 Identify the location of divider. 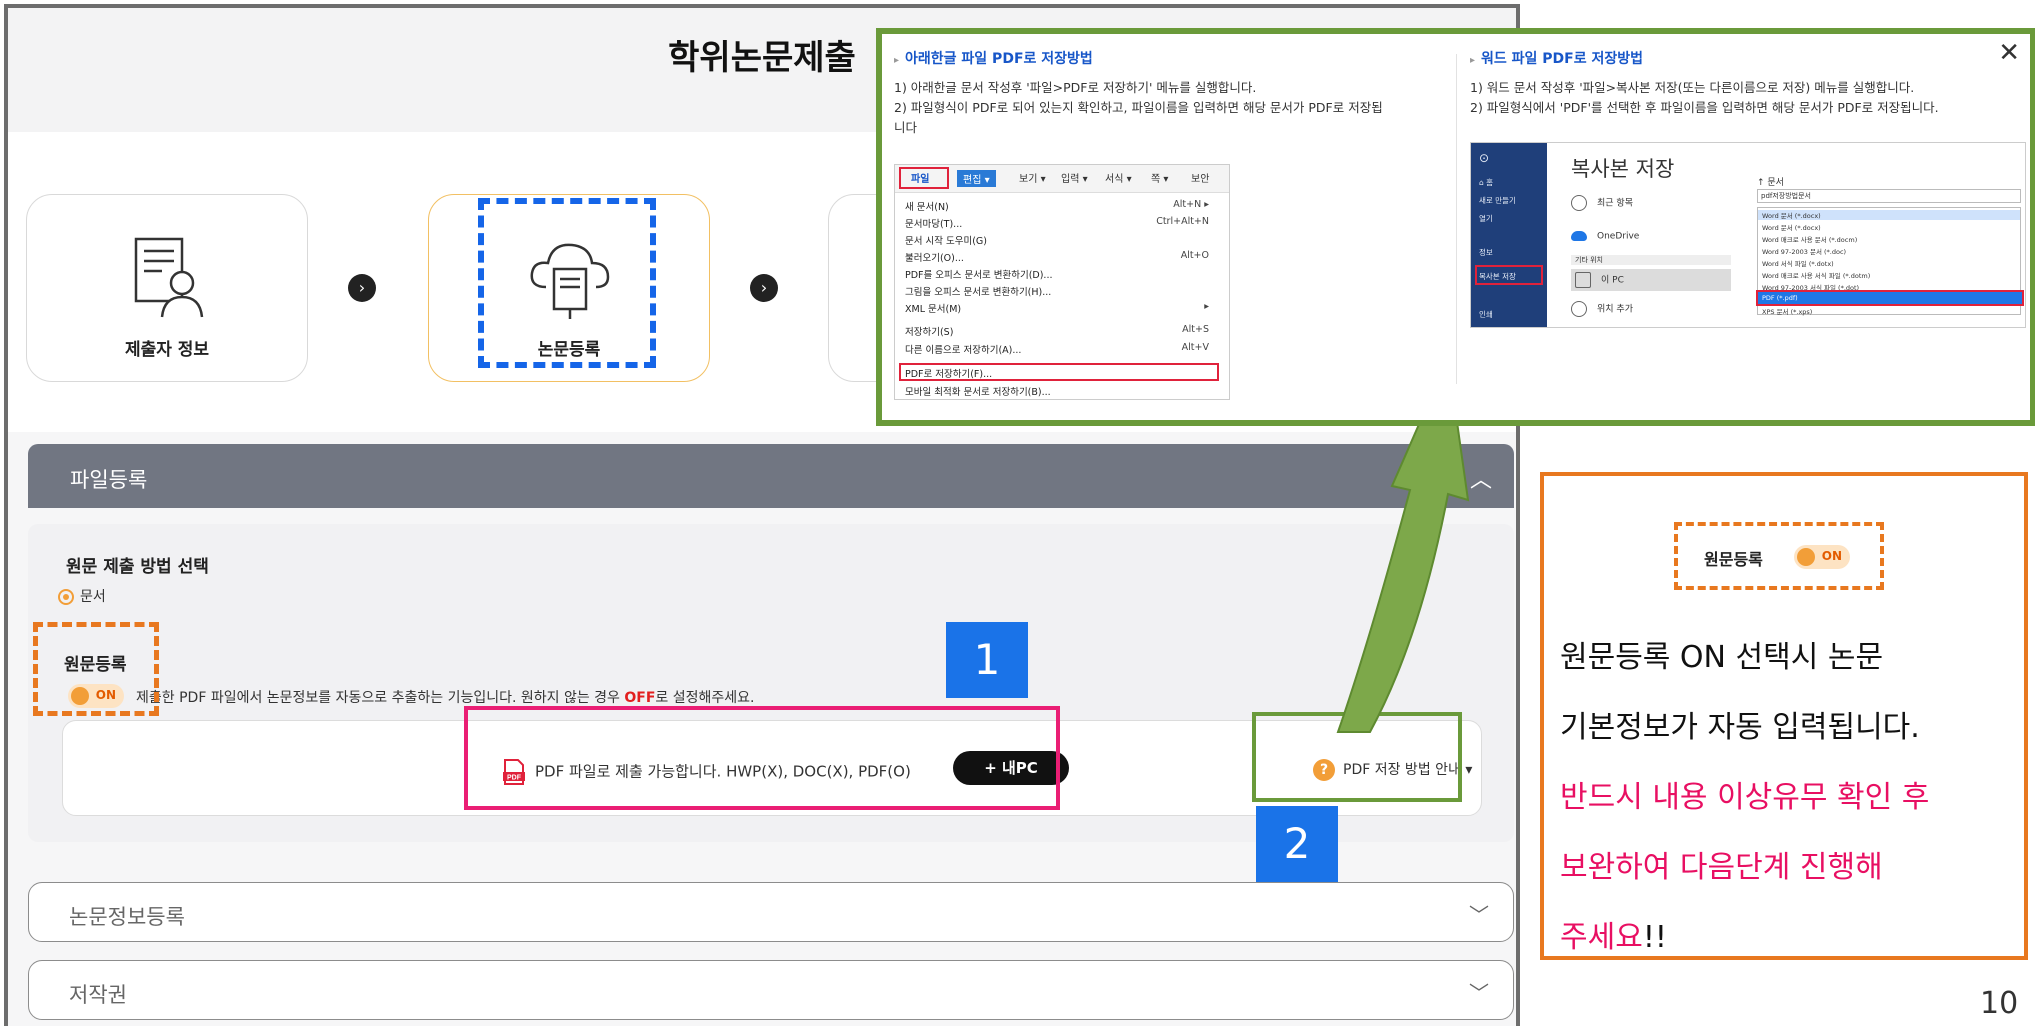
(1456, 219).